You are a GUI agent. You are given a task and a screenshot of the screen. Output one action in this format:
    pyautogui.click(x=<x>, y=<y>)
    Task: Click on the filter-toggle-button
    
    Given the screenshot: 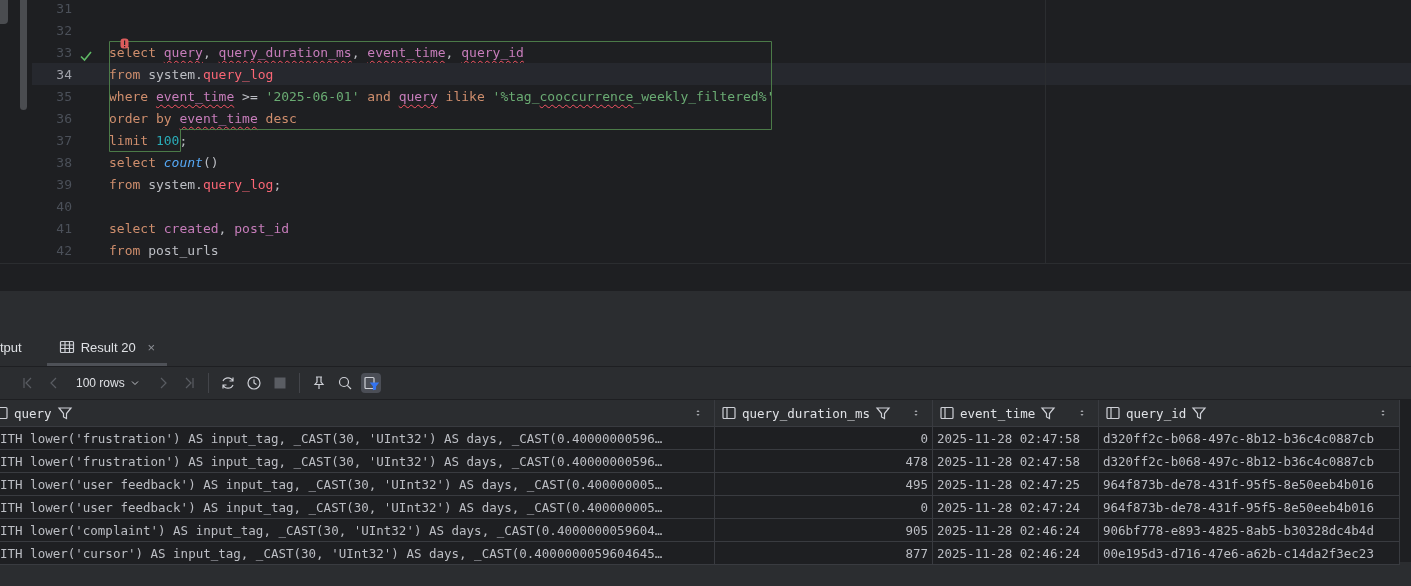 What is the action you would take?
    pyautogui.click(x=370, y=383)
    